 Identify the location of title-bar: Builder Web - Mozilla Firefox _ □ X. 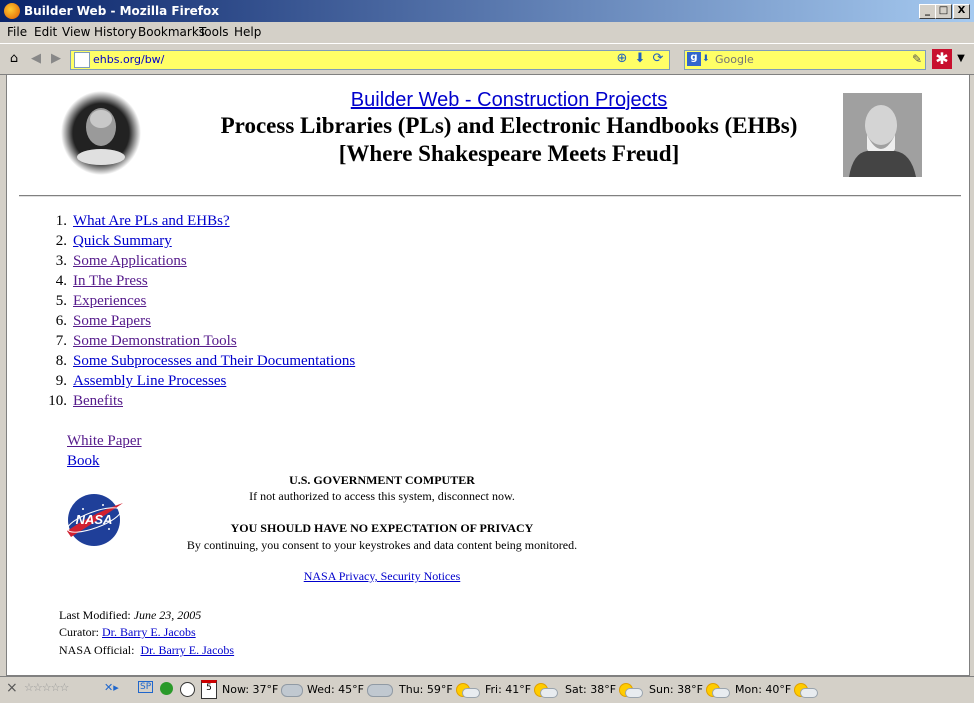
(487, 11).